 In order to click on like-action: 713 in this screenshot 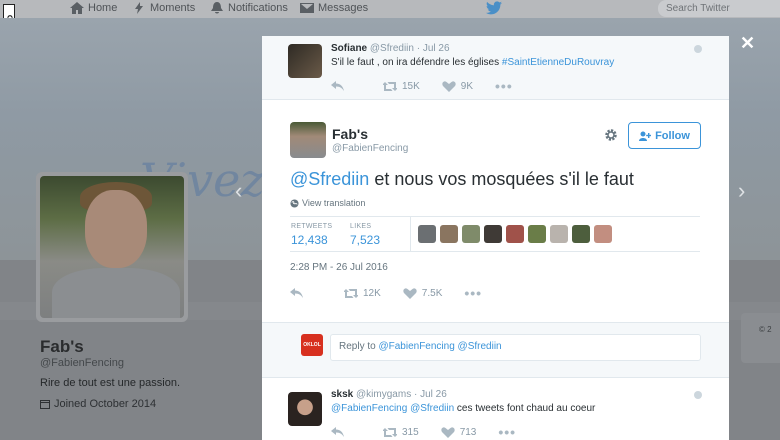, I will do `click(459, 432)`.